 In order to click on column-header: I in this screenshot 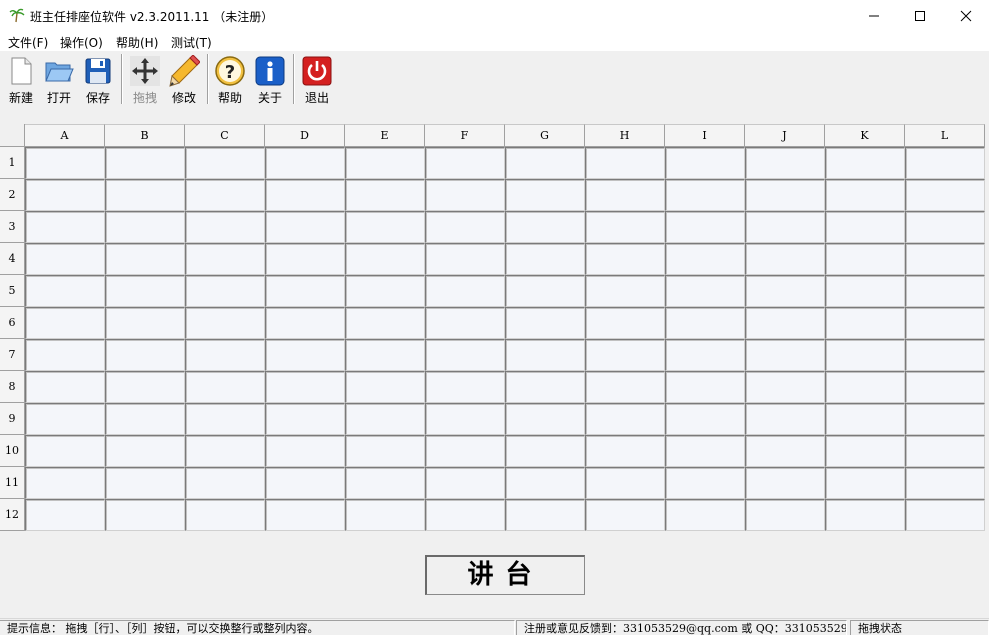, I will do `click(705, 135)`.